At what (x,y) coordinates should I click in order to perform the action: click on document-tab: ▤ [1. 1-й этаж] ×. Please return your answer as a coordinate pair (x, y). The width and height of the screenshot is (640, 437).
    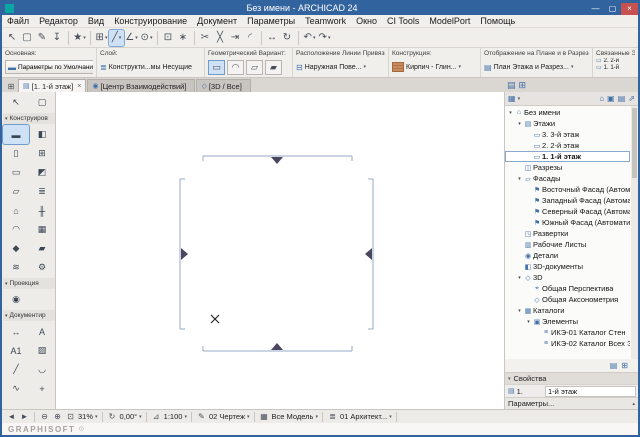
    Looking at the image, I should click on (52, 85).